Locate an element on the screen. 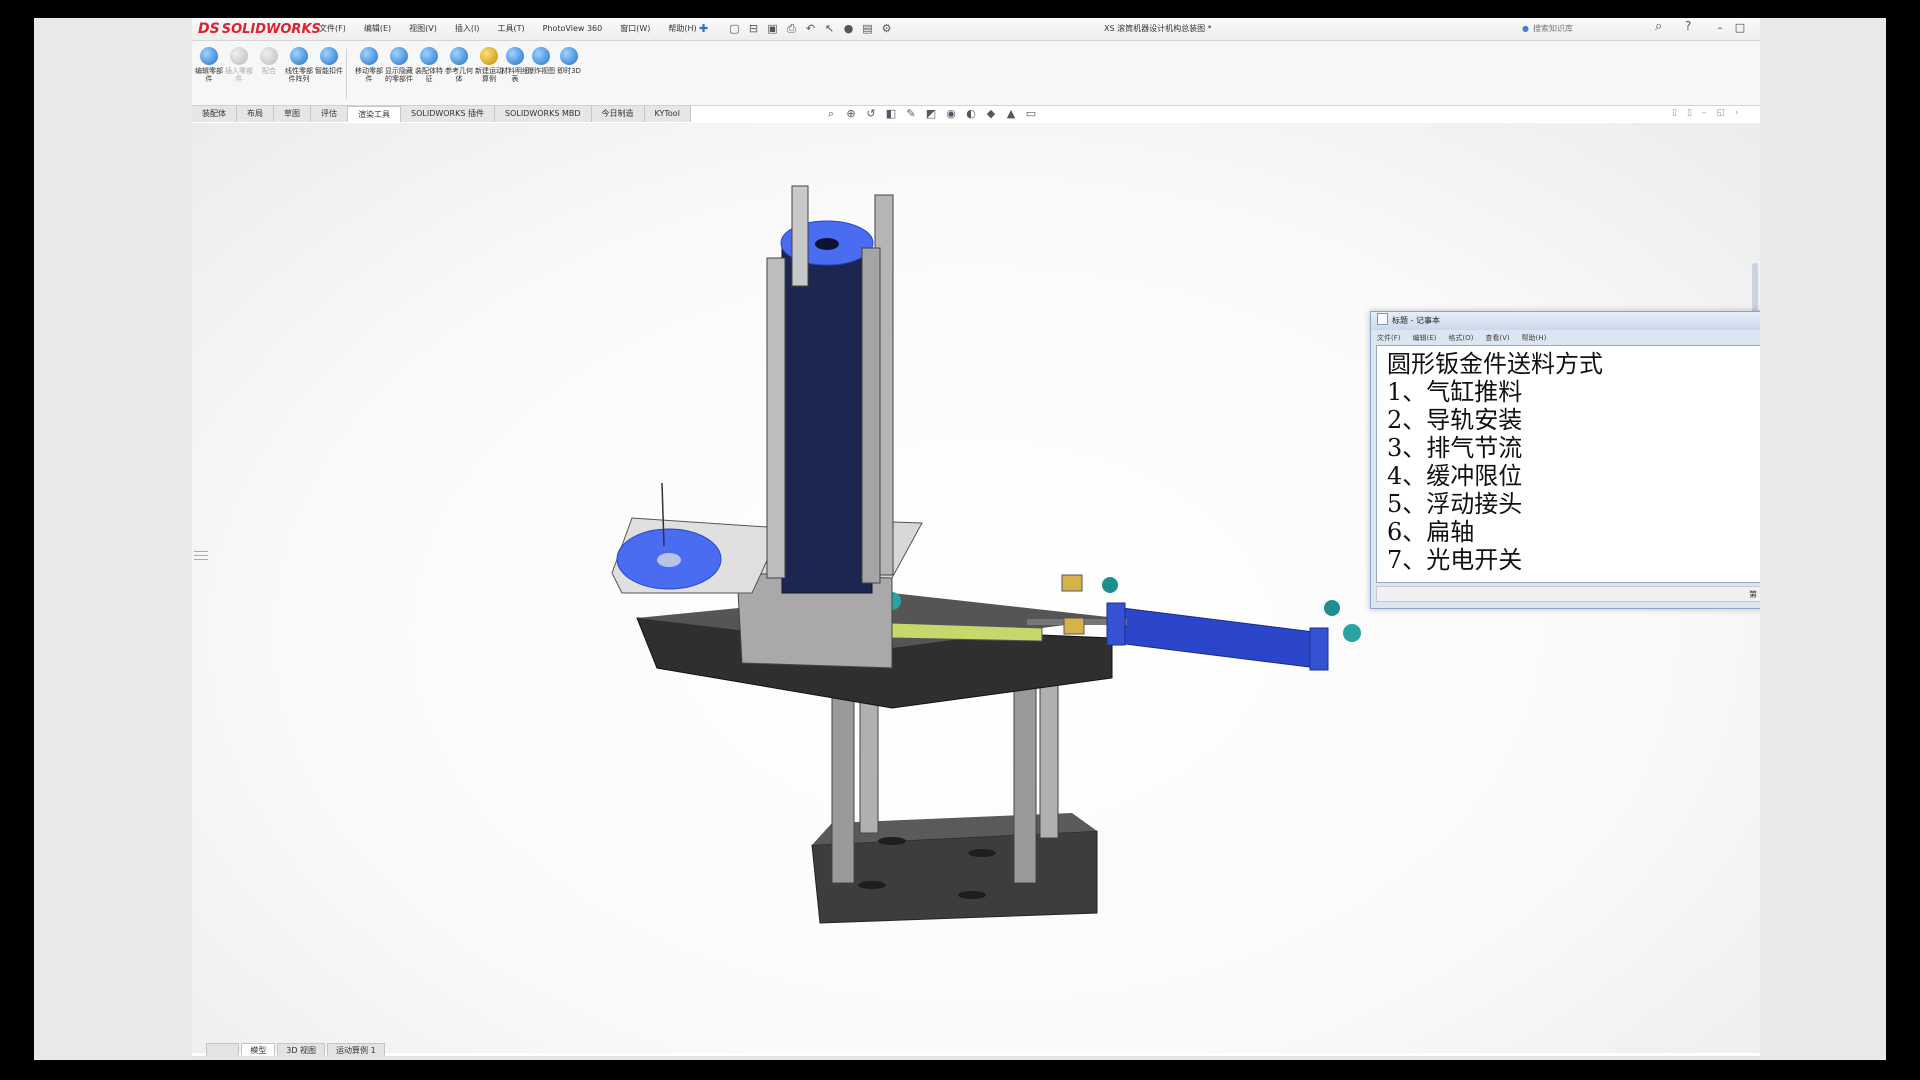 This screenshot has width=1920, height=1080. notepad-line: 6、扁轴 is located at coordinates (1431, 532).